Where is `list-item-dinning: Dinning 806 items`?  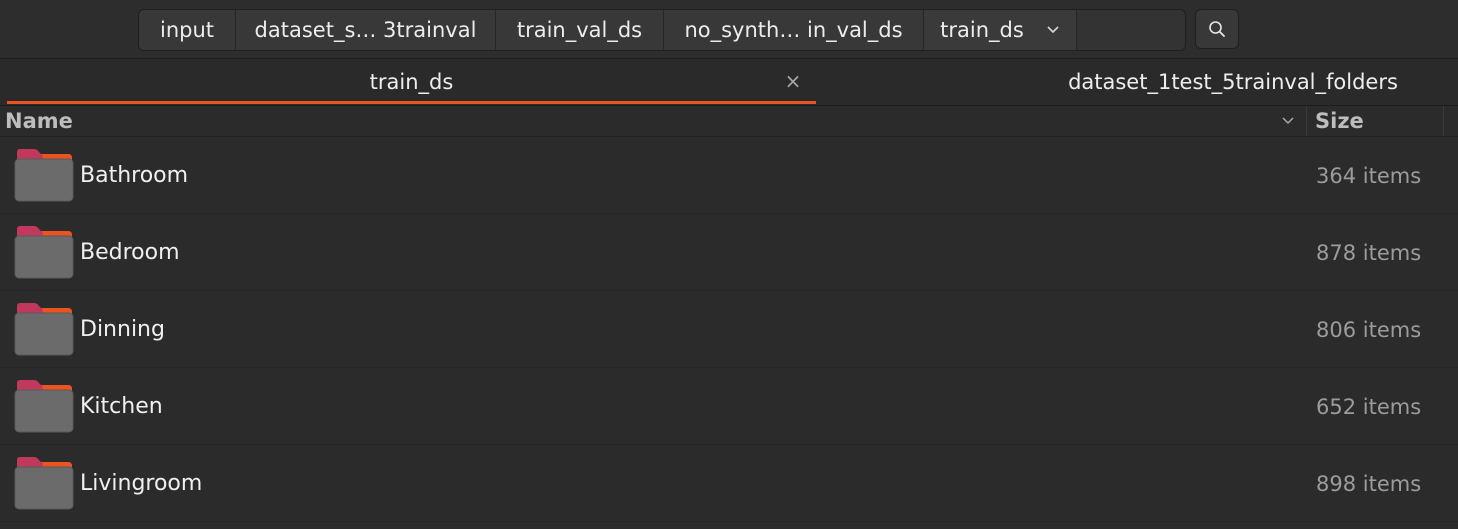 list-item-dinning: Dinning 806 items is located at coordinates (729, 329).